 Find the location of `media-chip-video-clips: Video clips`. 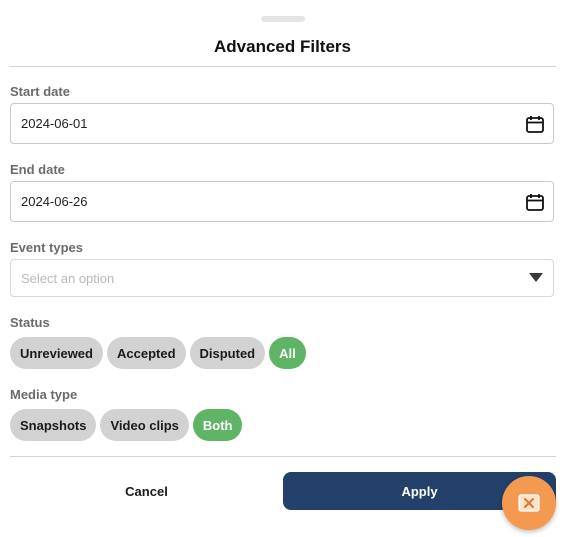

media-chip-video-clips: Video clips is located at coordinates (144, 425).